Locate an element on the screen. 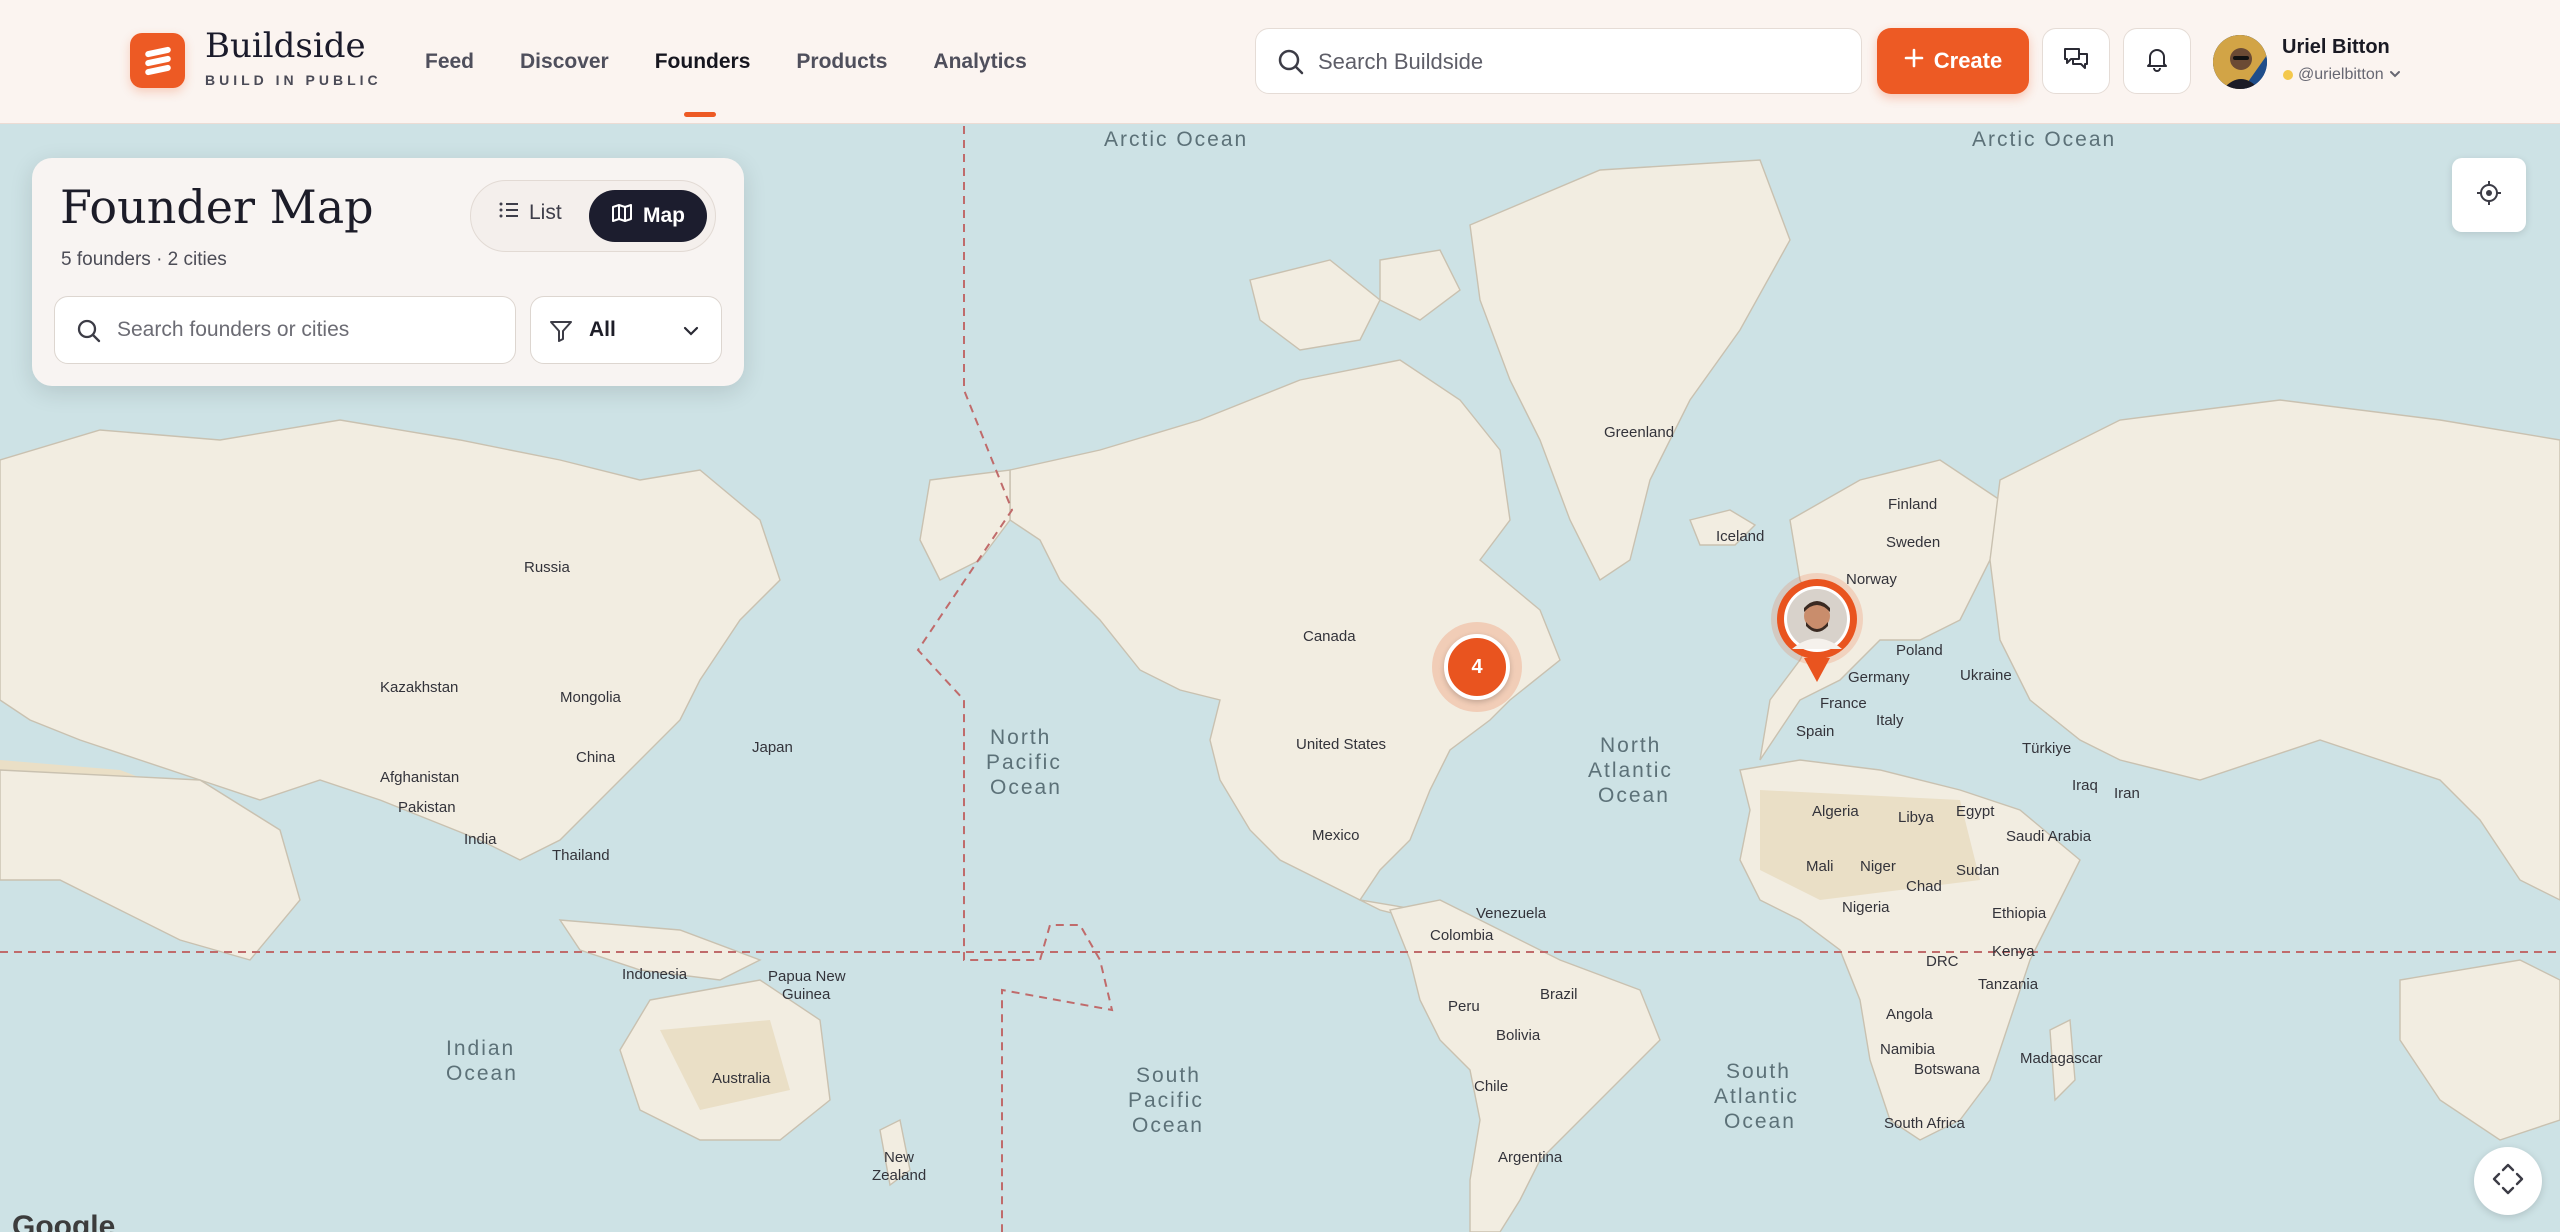 This screenshot has height=1232, width=2560. fullscreen-button is located at coordinates (2508, 1181).